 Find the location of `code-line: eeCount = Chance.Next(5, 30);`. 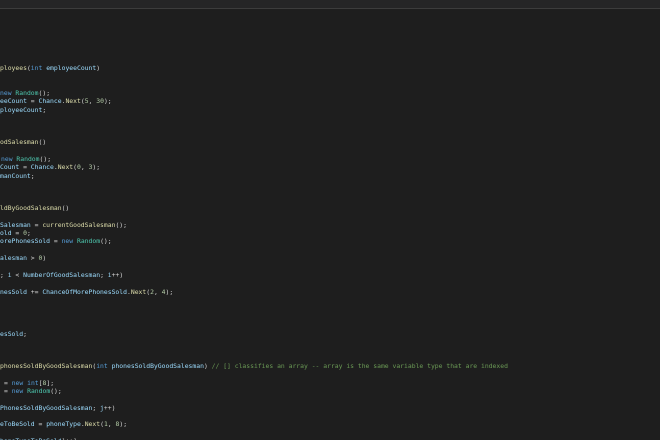

code-line: eeCount = Chance.Next(5, 30); is located at coordinates (56, 101).